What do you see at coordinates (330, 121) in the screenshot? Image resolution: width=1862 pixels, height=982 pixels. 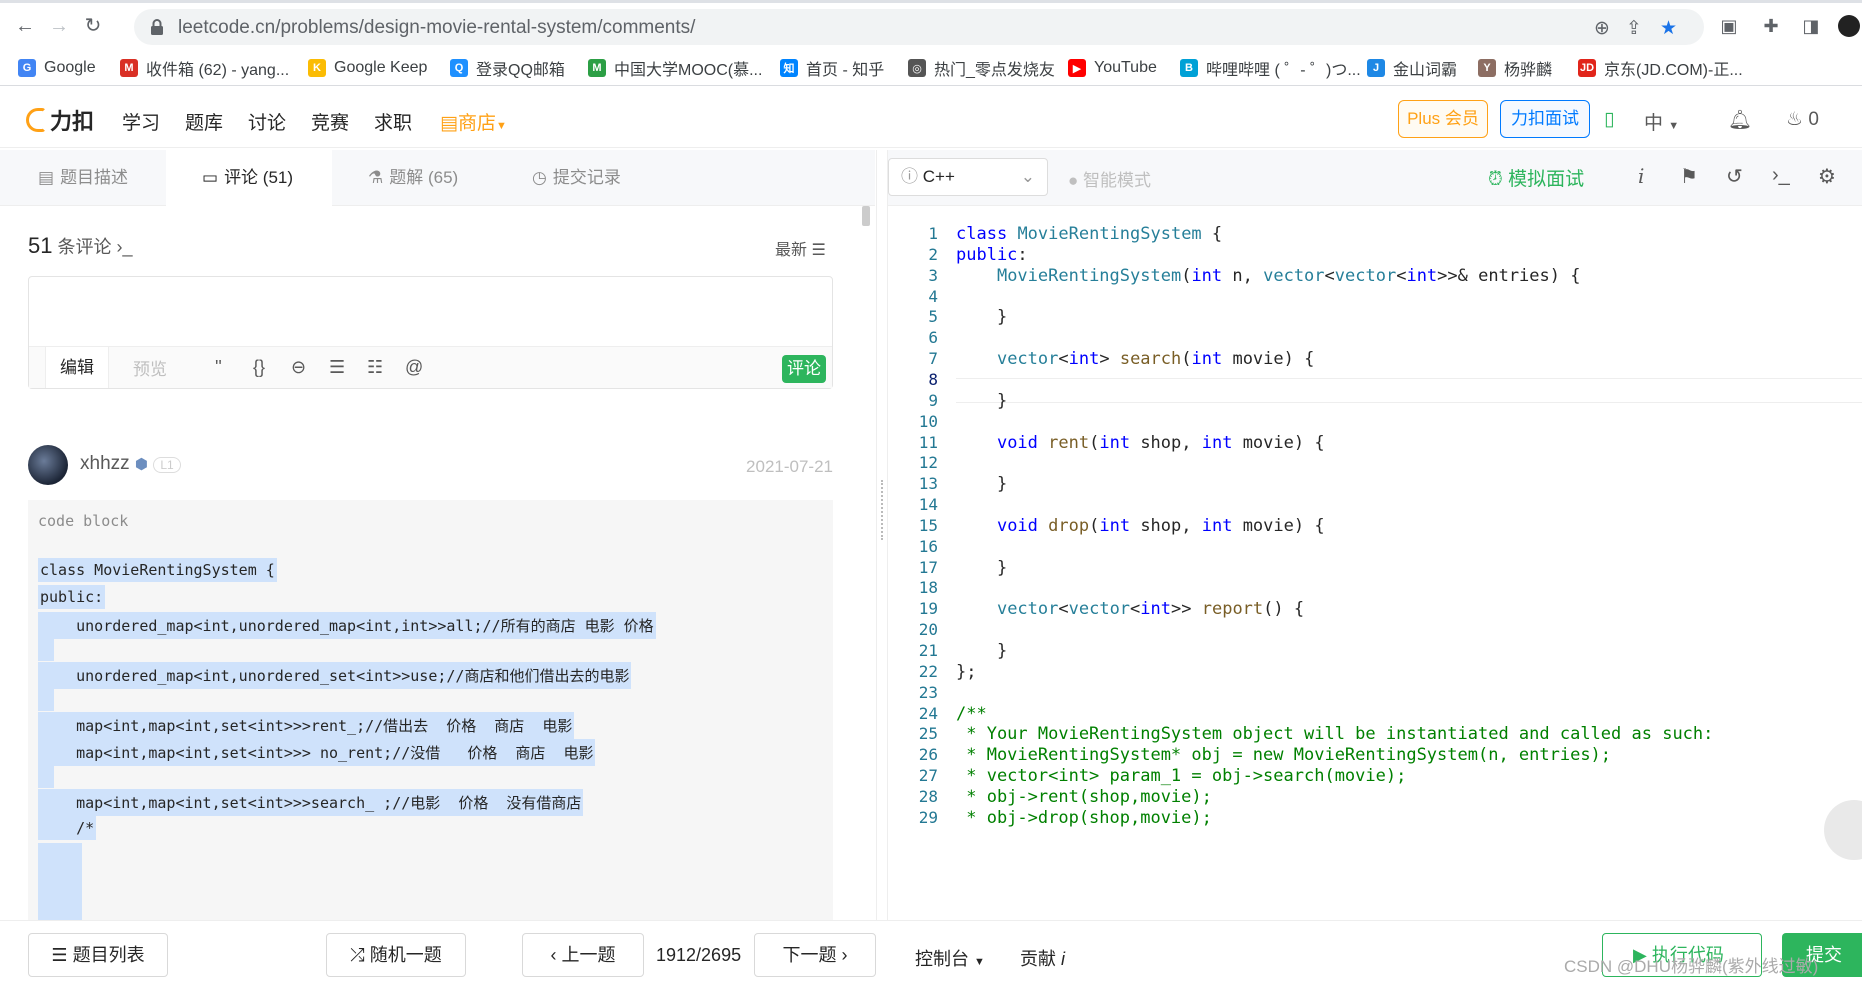 I see `nav-contest: 竞赛` at bounding box center [330, 121].